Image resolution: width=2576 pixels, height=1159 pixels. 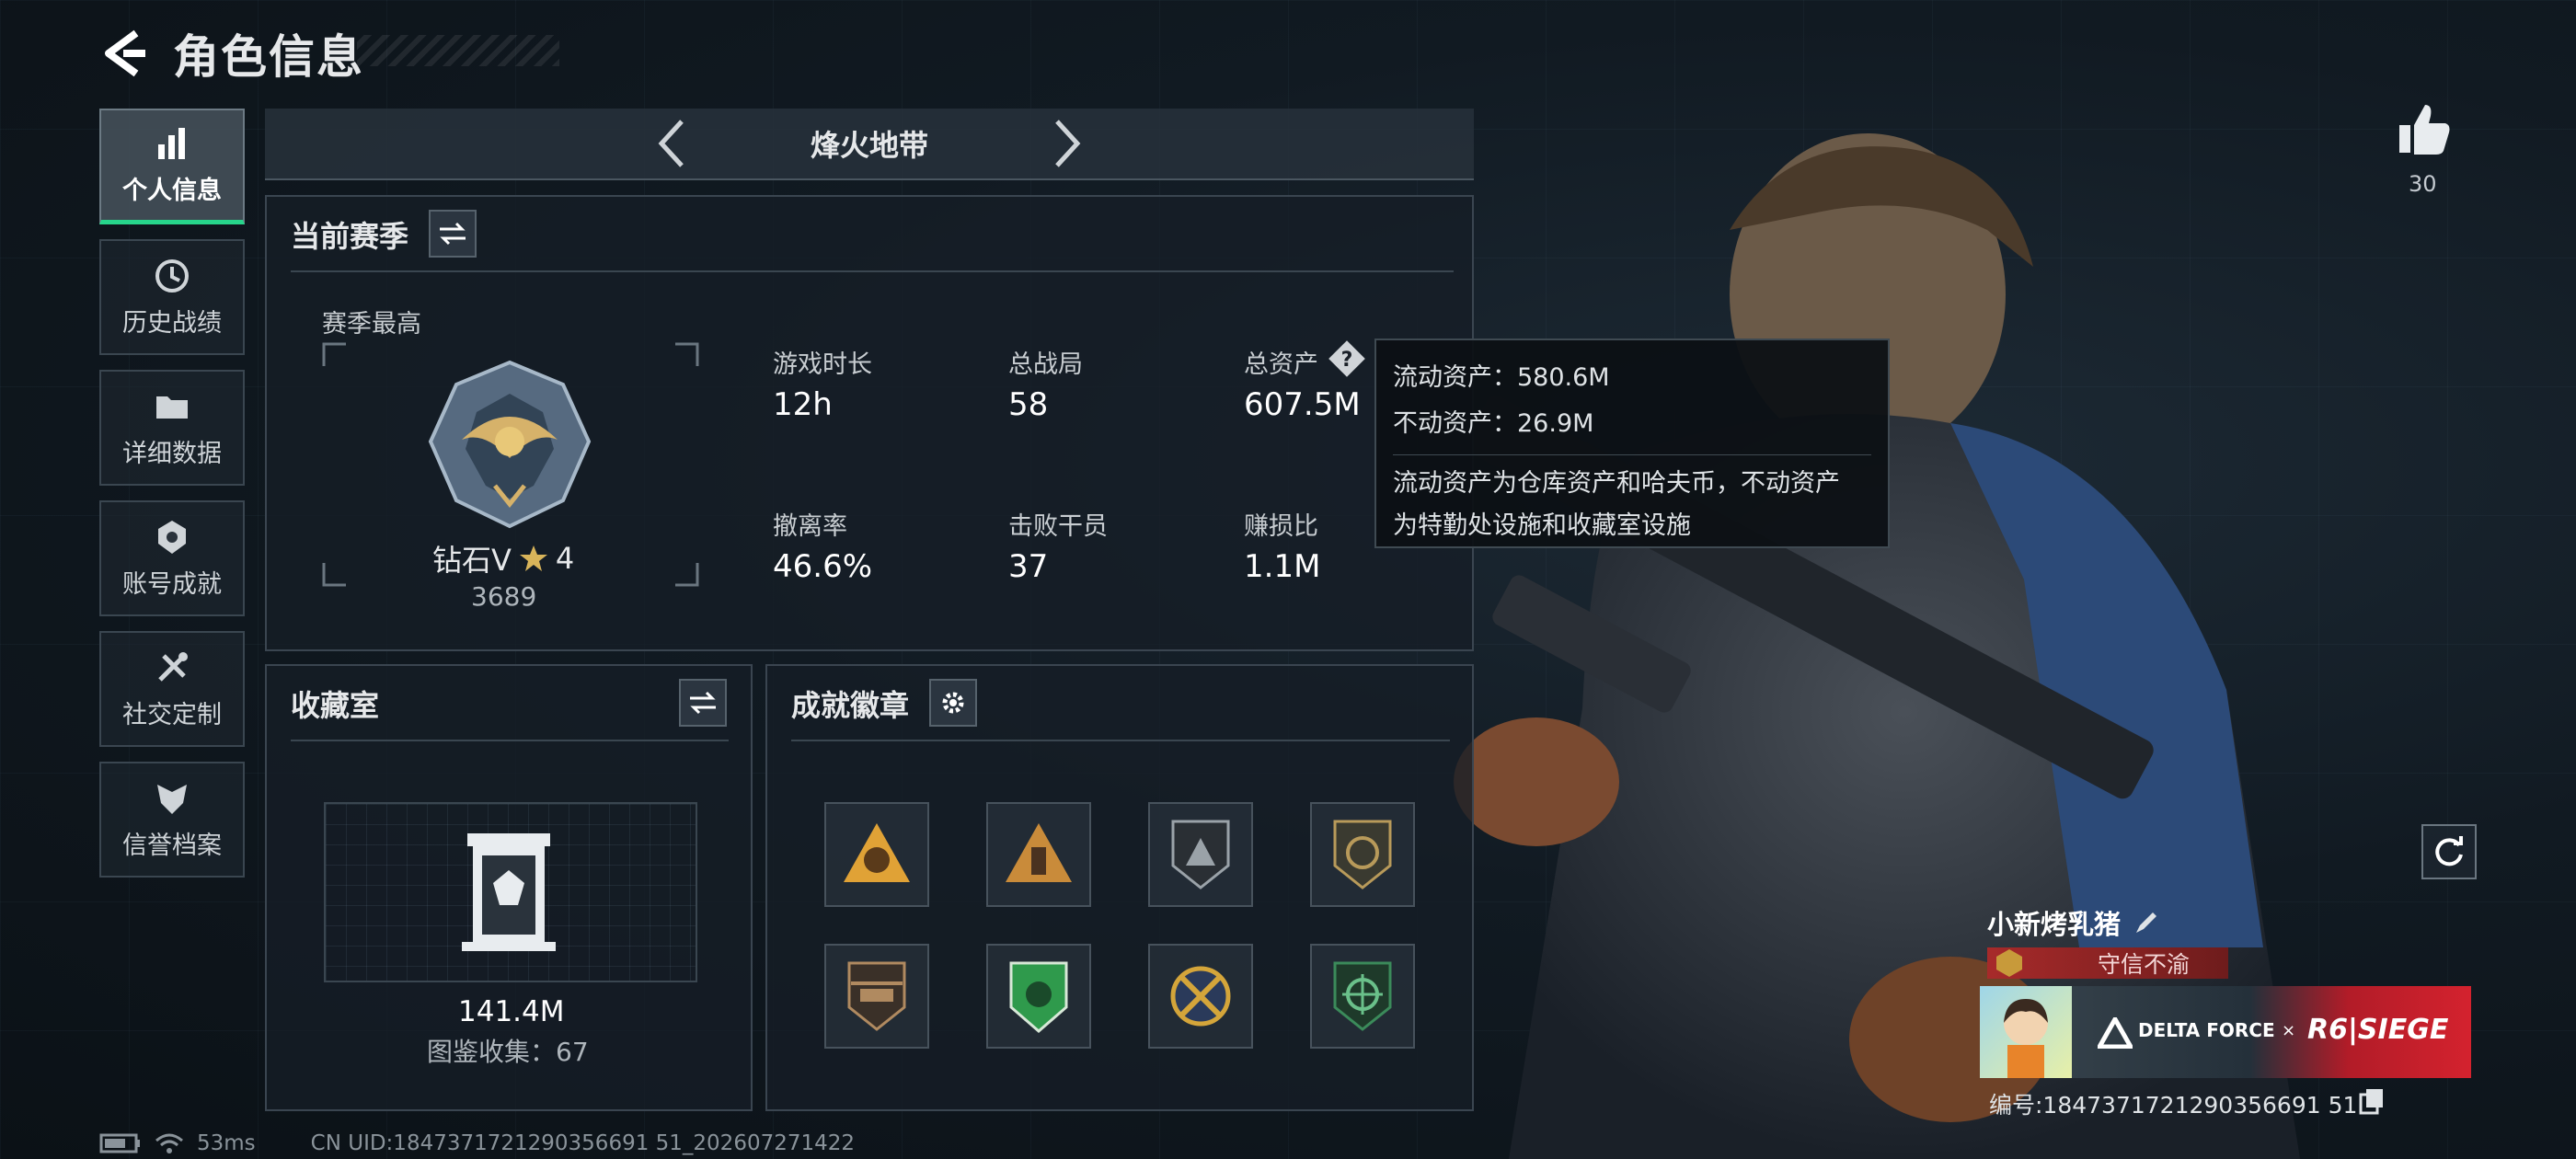 I want to click on season-switch-button, so click(x=453, y=234).